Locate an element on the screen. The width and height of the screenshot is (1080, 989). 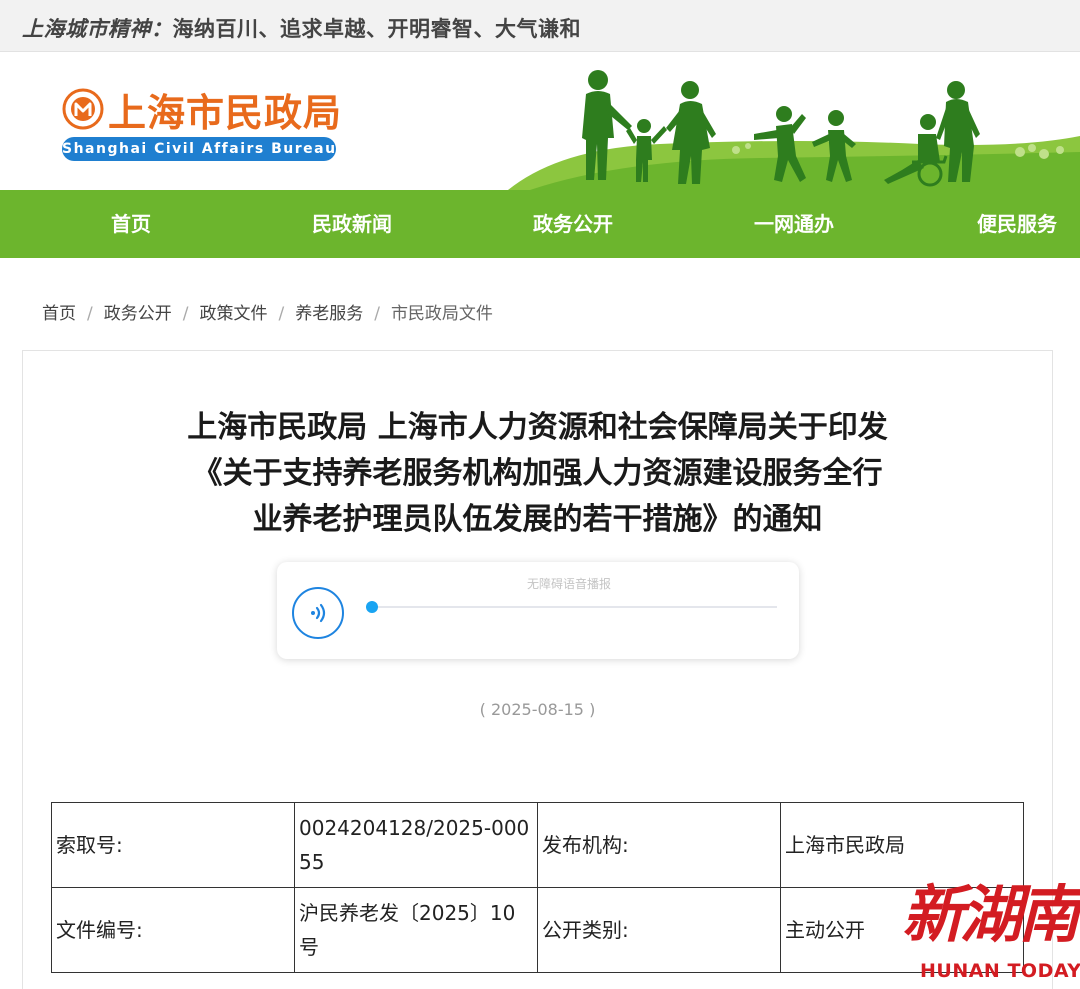
breadcrumb-policy-documents: 政策文件 is located at coordinates (233, 311).